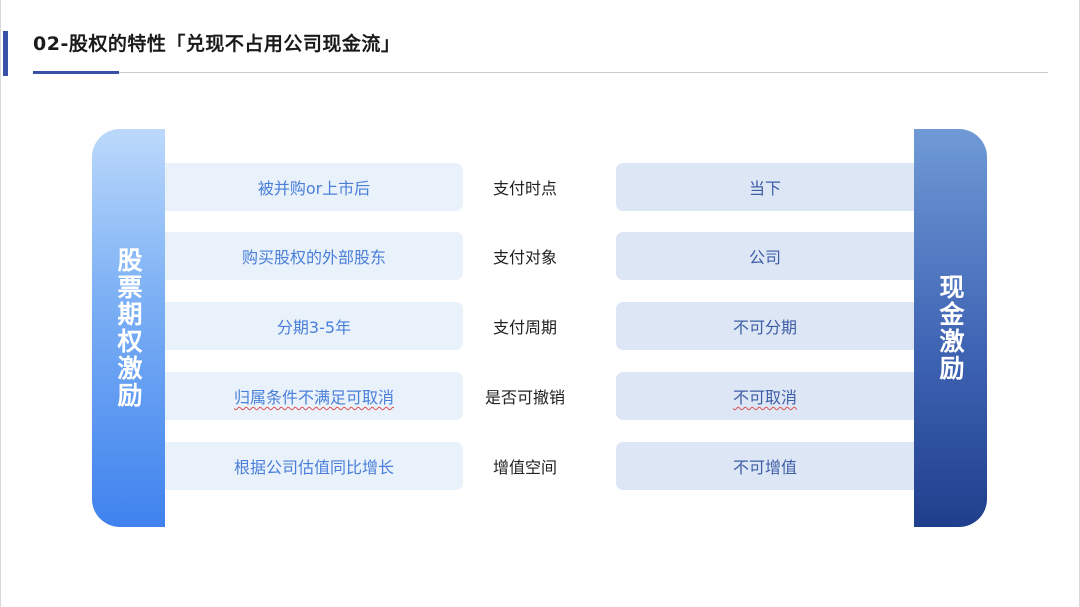 The height and width of the screenshot is (607, 1080). I want to click on row-4-right-text: 不可取消, so click(764, 397).